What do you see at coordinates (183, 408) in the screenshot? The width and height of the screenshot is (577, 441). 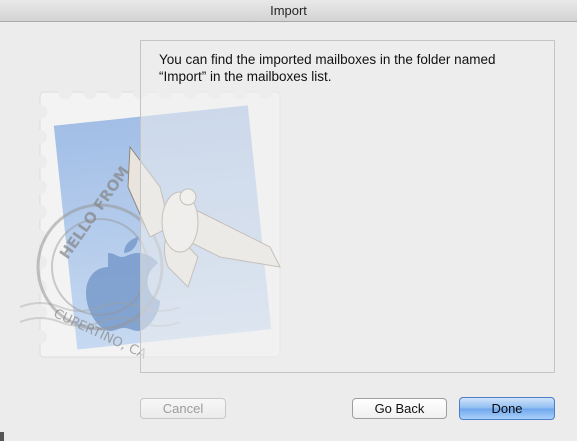 I see `cancel-button: Cancel` at bounding box center [183, 408].